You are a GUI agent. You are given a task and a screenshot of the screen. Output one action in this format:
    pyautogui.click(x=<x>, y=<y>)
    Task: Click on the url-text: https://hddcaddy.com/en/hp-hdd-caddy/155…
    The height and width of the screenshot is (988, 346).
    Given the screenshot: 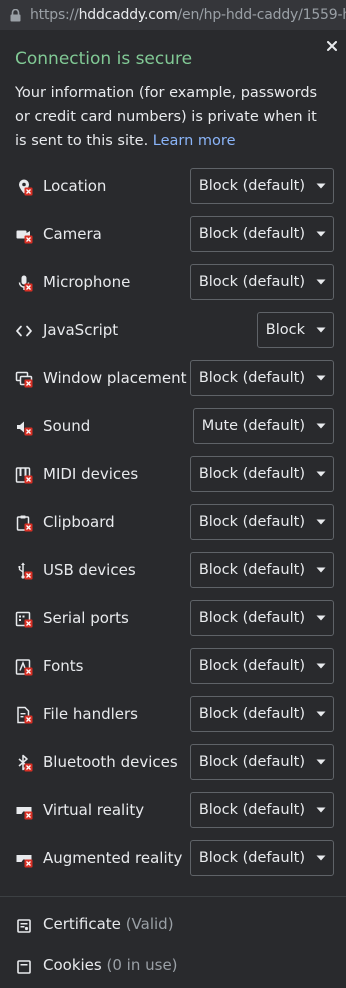 What is the action you would take?
    pyautogui.click(x=188, y=15)
    